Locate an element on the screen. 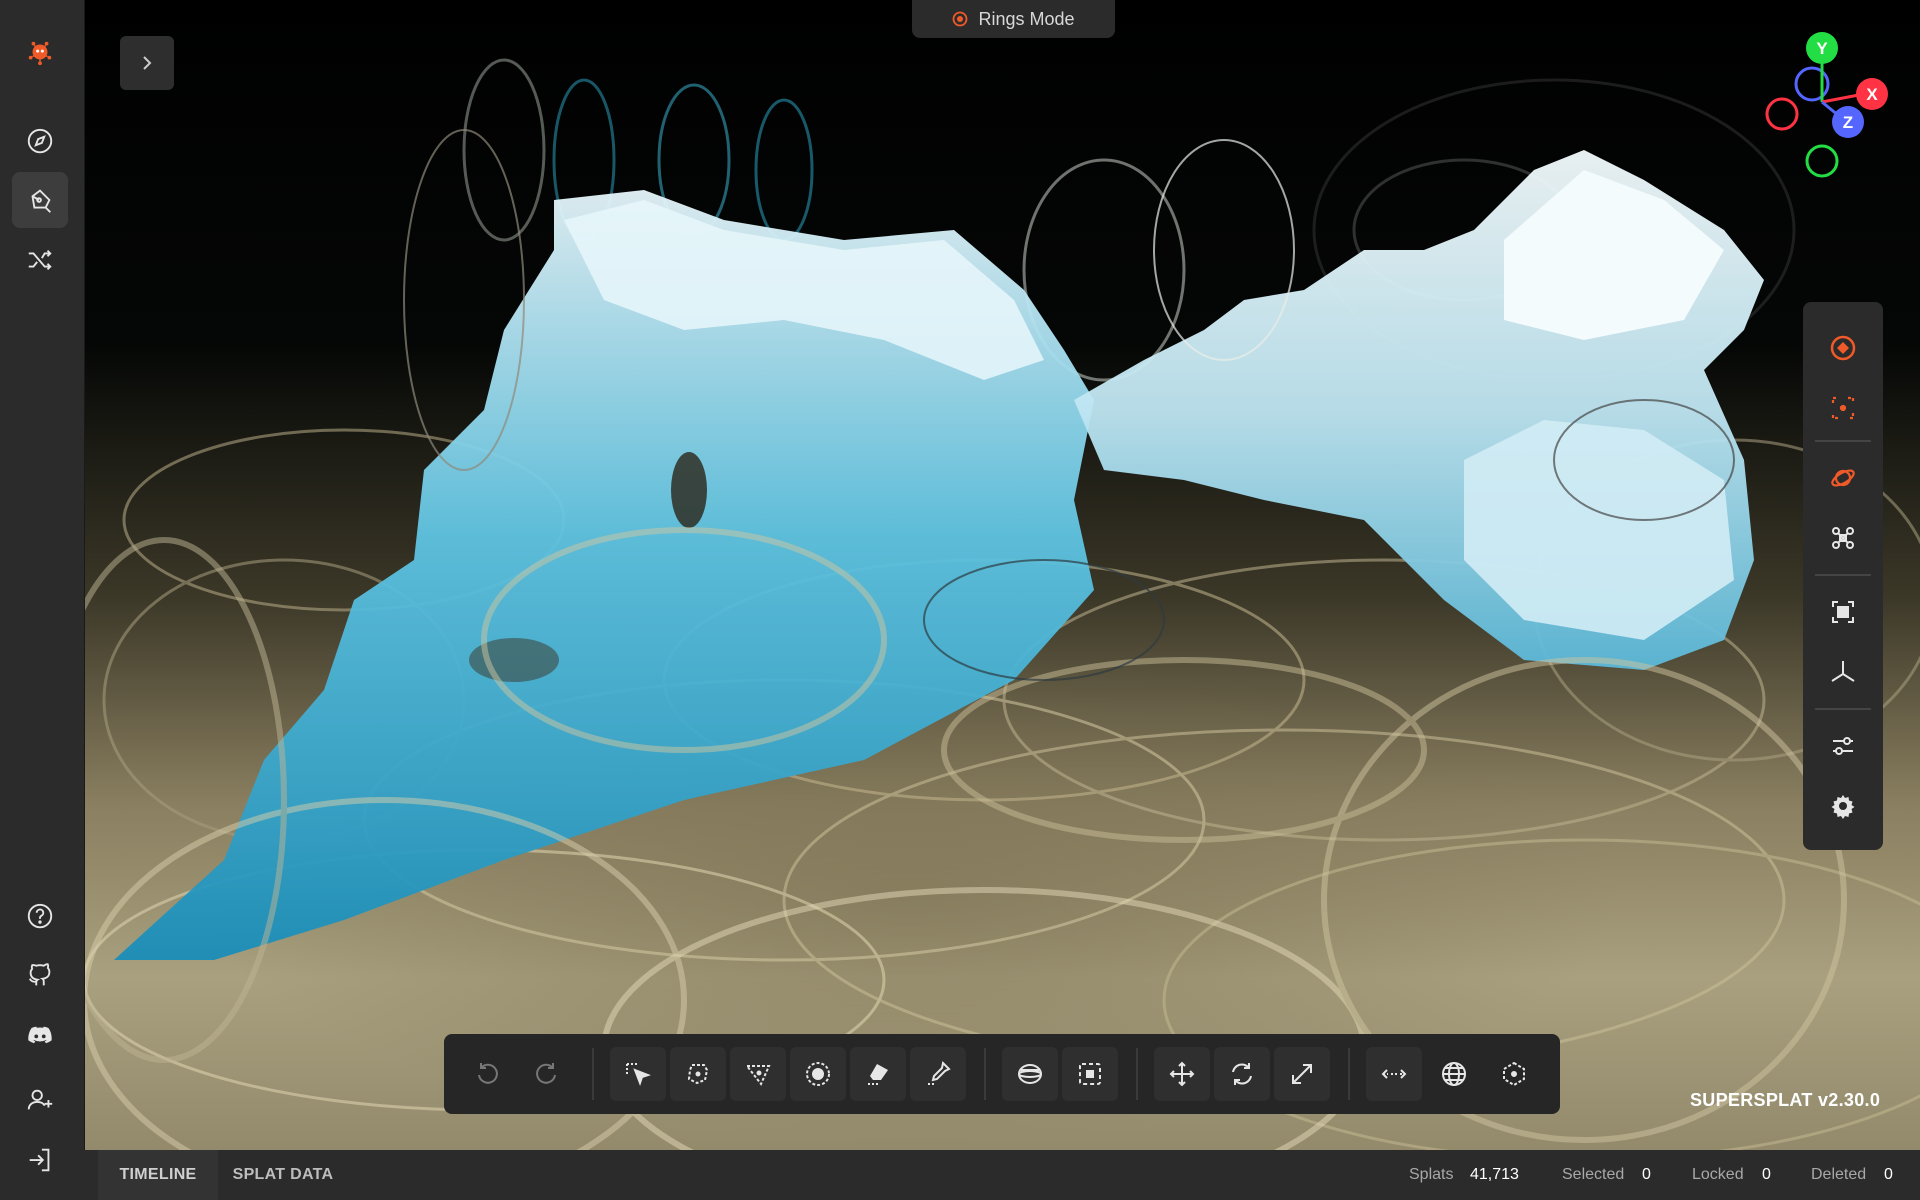 The width and height of the screenshot is (1920, 1200). compass-icon is located at coordinates (40, 141).